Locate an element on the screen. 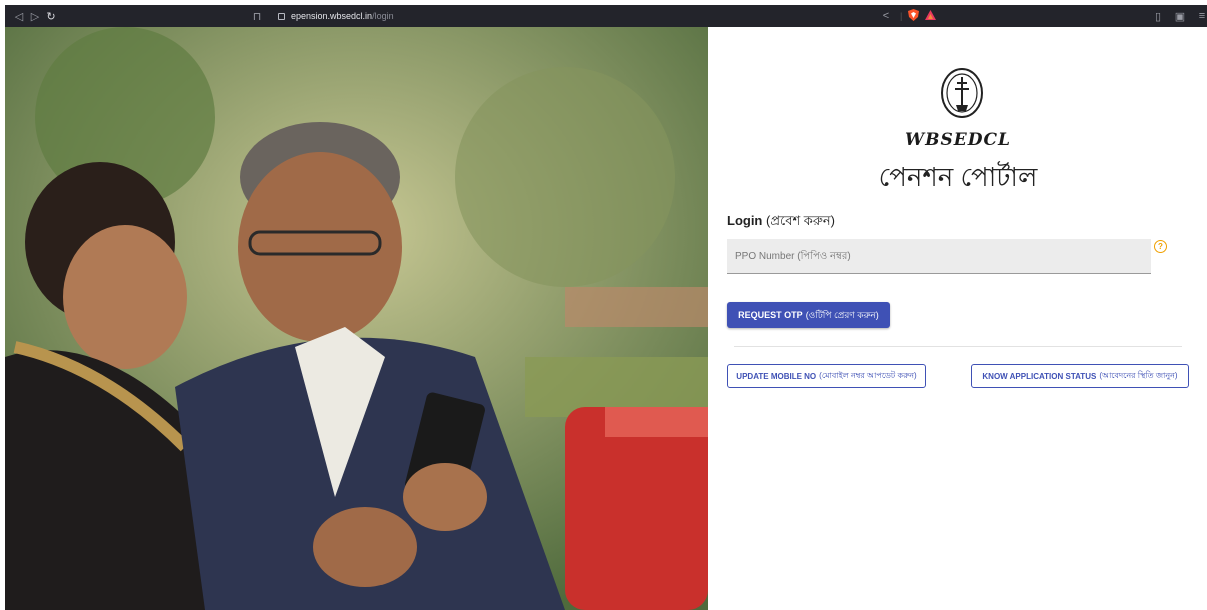 Image resolution: width=1207 pixels, height=610 pixels. wallet-icon: ▣ is located at coordinates (1180, 16).